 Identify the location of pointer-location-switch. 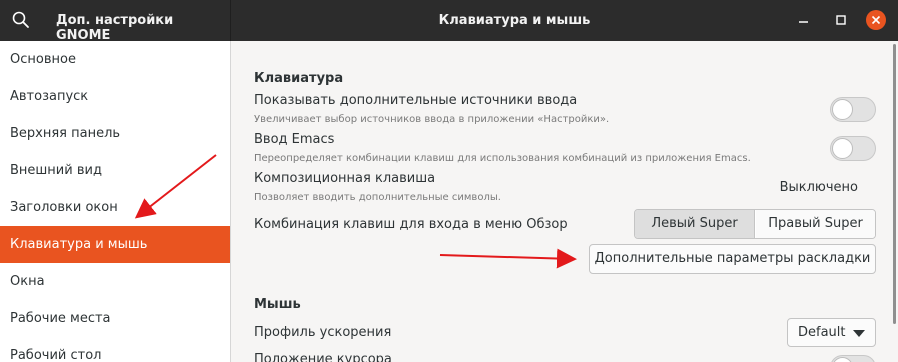
(853, 358).